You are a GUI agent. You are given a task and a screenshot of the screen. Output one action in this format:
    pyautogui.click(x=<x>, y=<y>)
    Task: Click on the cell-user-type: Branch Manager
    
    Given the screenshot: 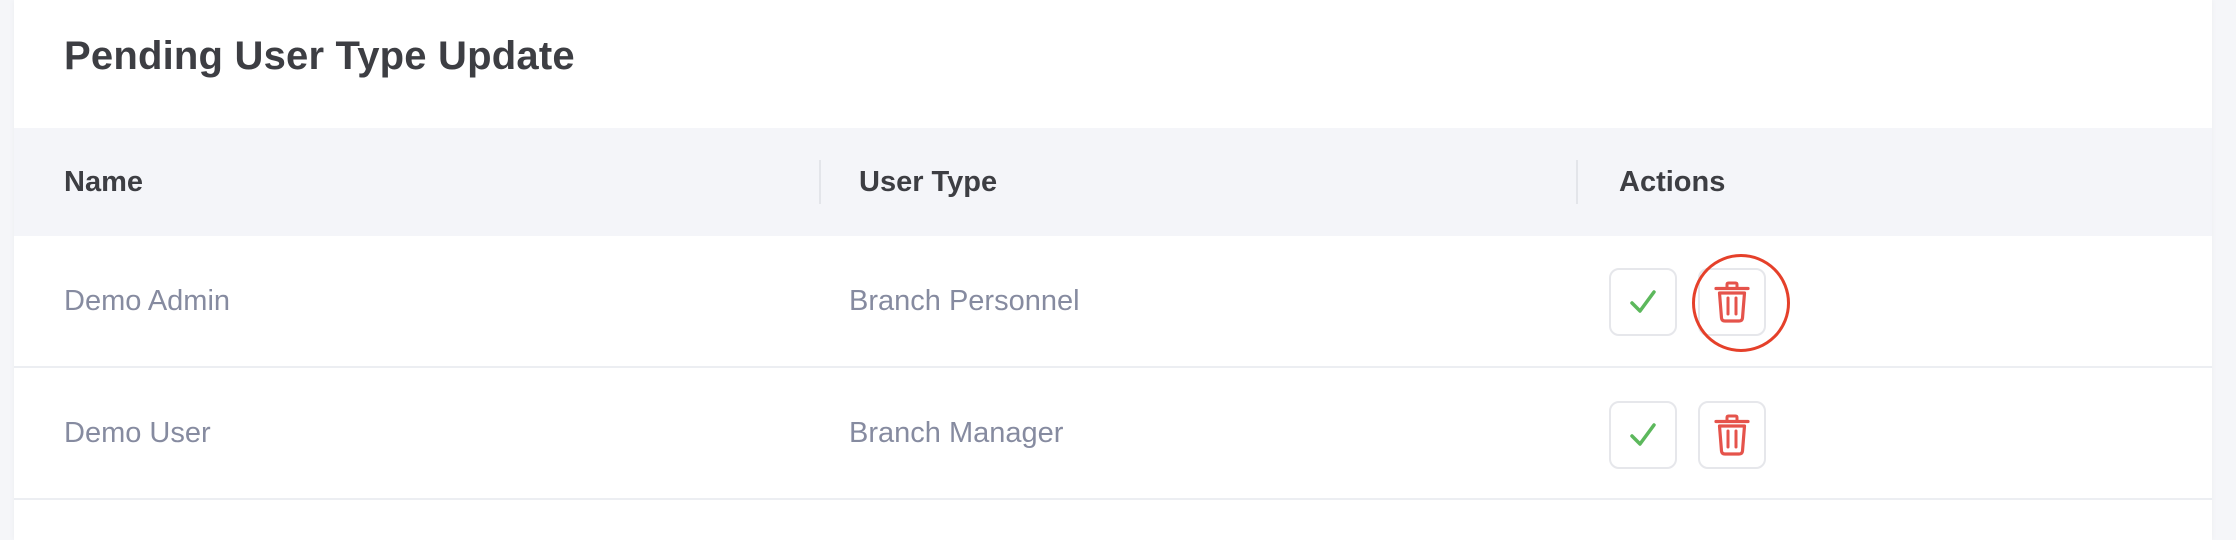 What is the action you would take?
    pyautogui.click(x=956, y=432)
    